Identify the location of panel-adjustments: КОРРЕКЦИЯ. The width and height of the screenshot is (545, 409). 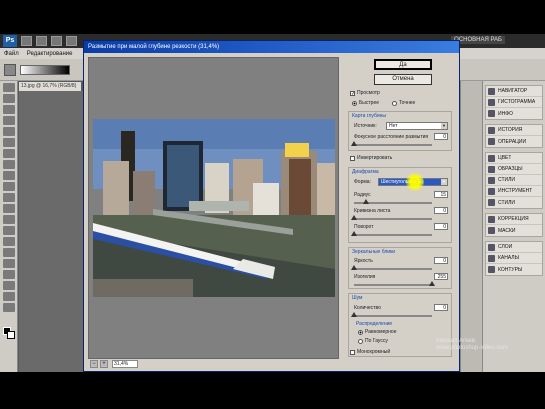
(514, 219).